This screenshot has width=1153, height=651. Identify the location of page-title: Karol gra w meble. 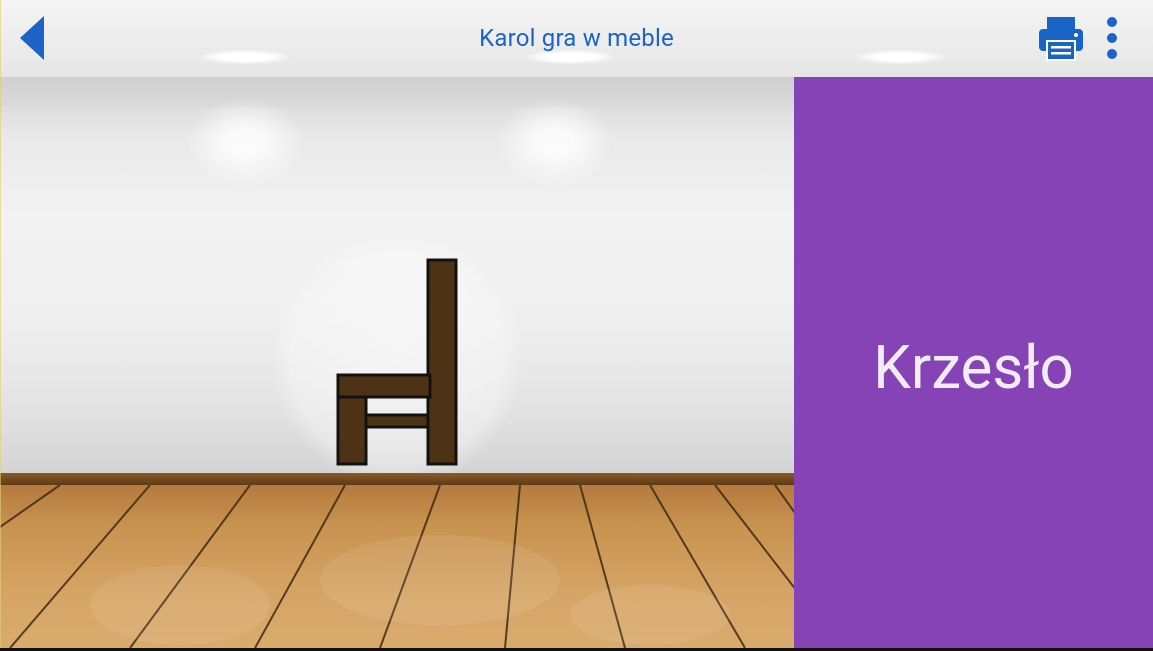
(576, 38).